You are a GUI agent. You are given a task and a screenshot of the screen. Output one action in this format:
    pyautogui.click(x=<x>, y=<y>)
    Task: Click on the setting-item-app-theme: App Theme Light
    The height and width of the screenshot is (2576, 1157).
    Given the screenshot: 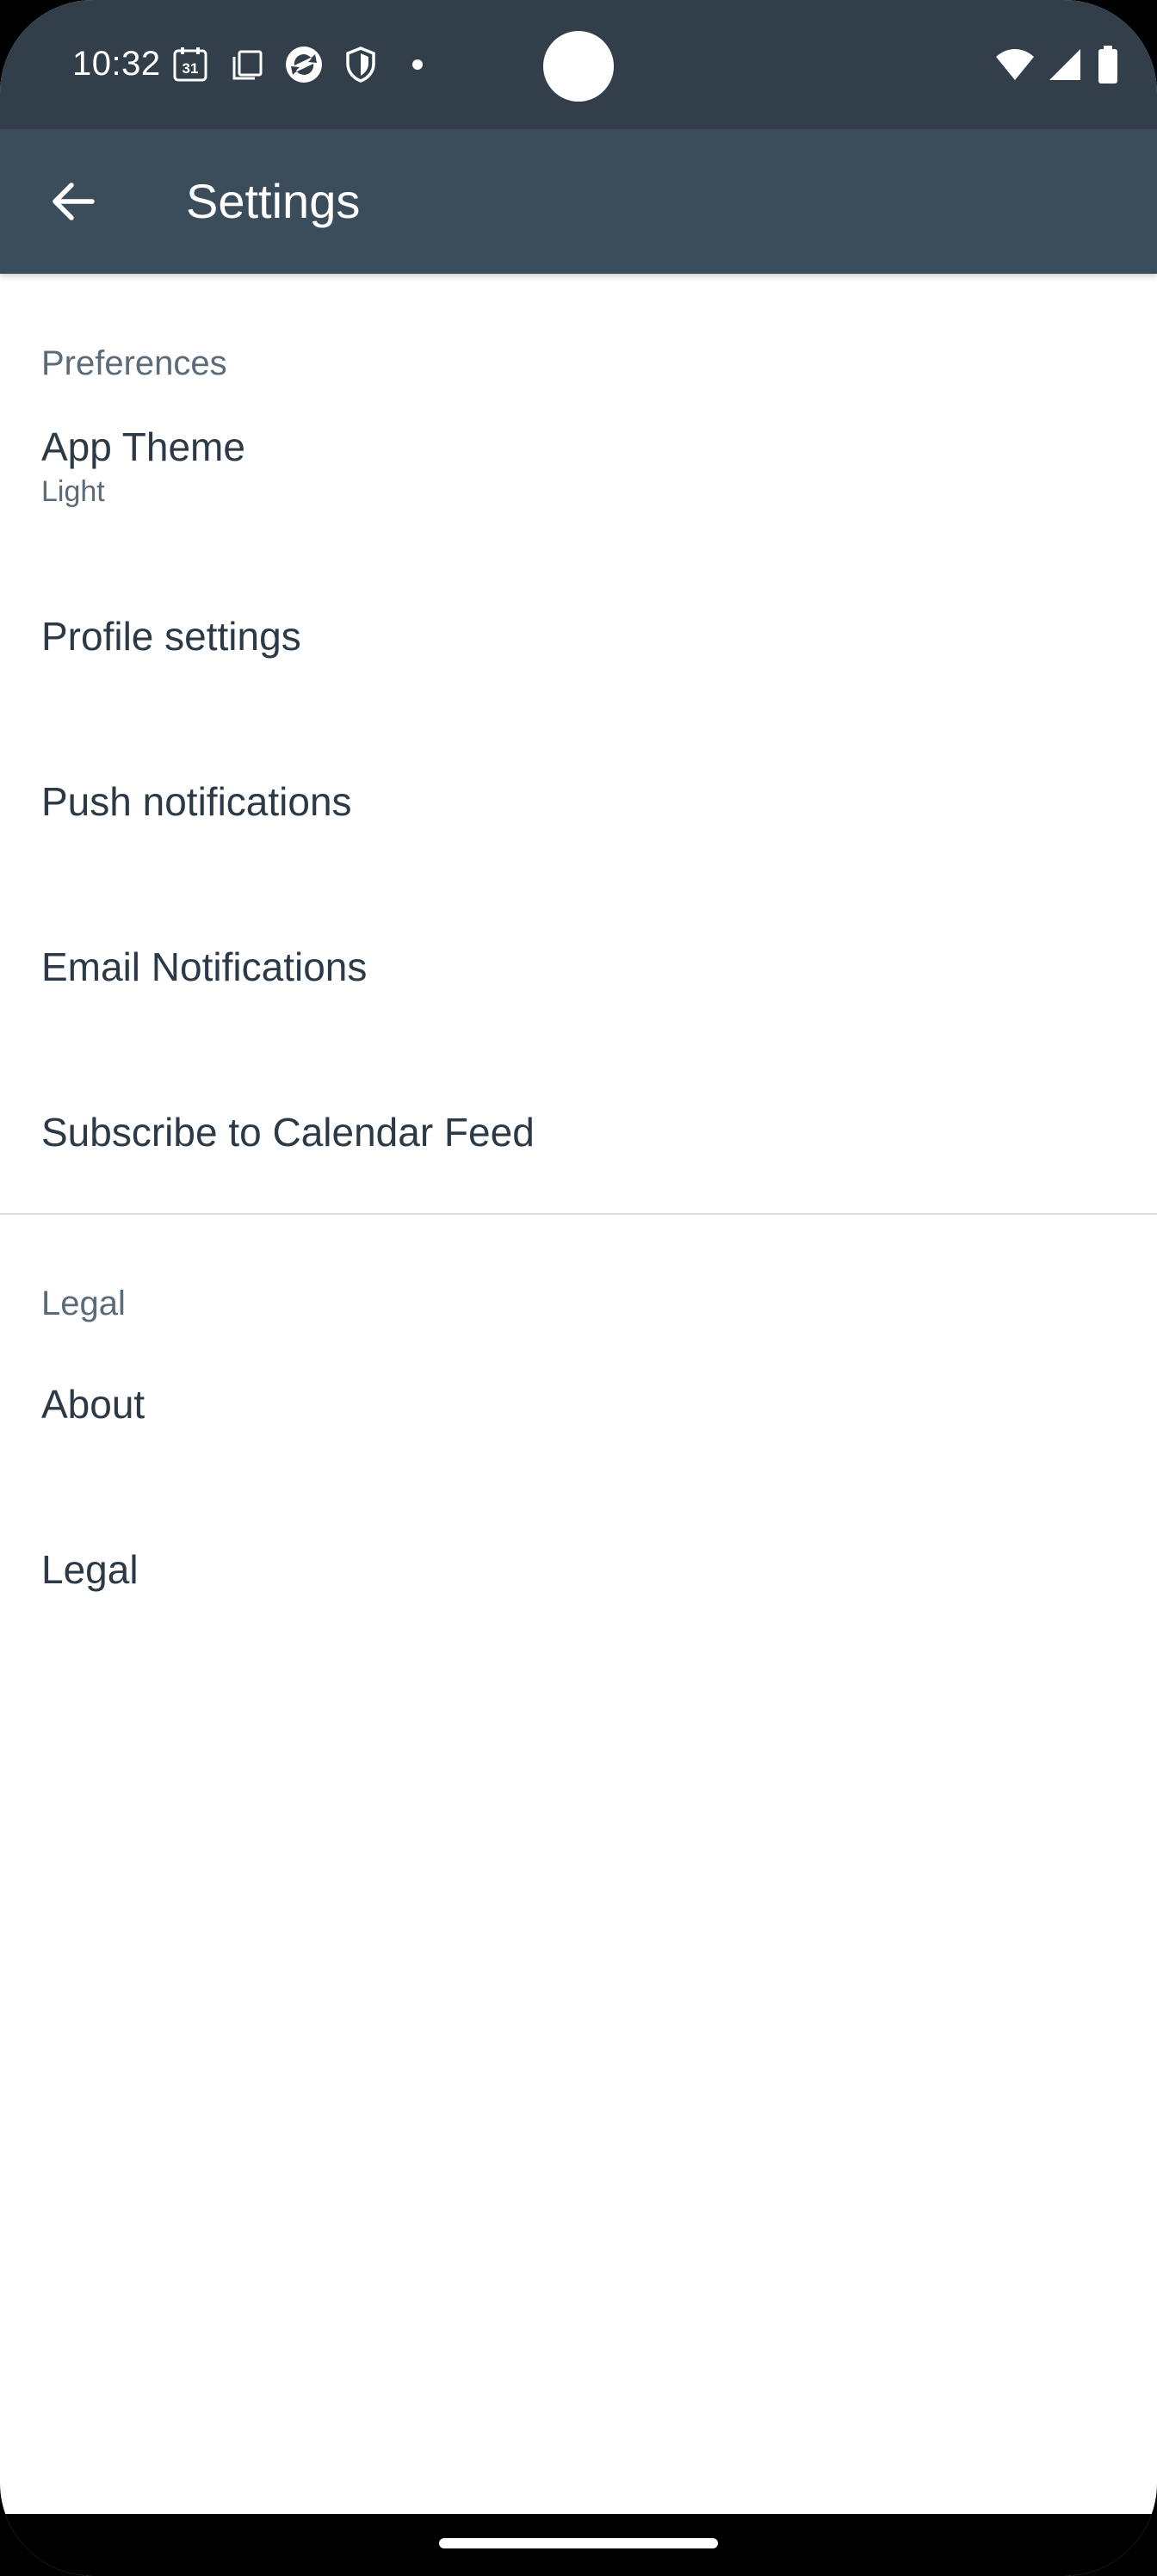 What is the action you would take?
    pyautogui.click(x=579, y=489)
    